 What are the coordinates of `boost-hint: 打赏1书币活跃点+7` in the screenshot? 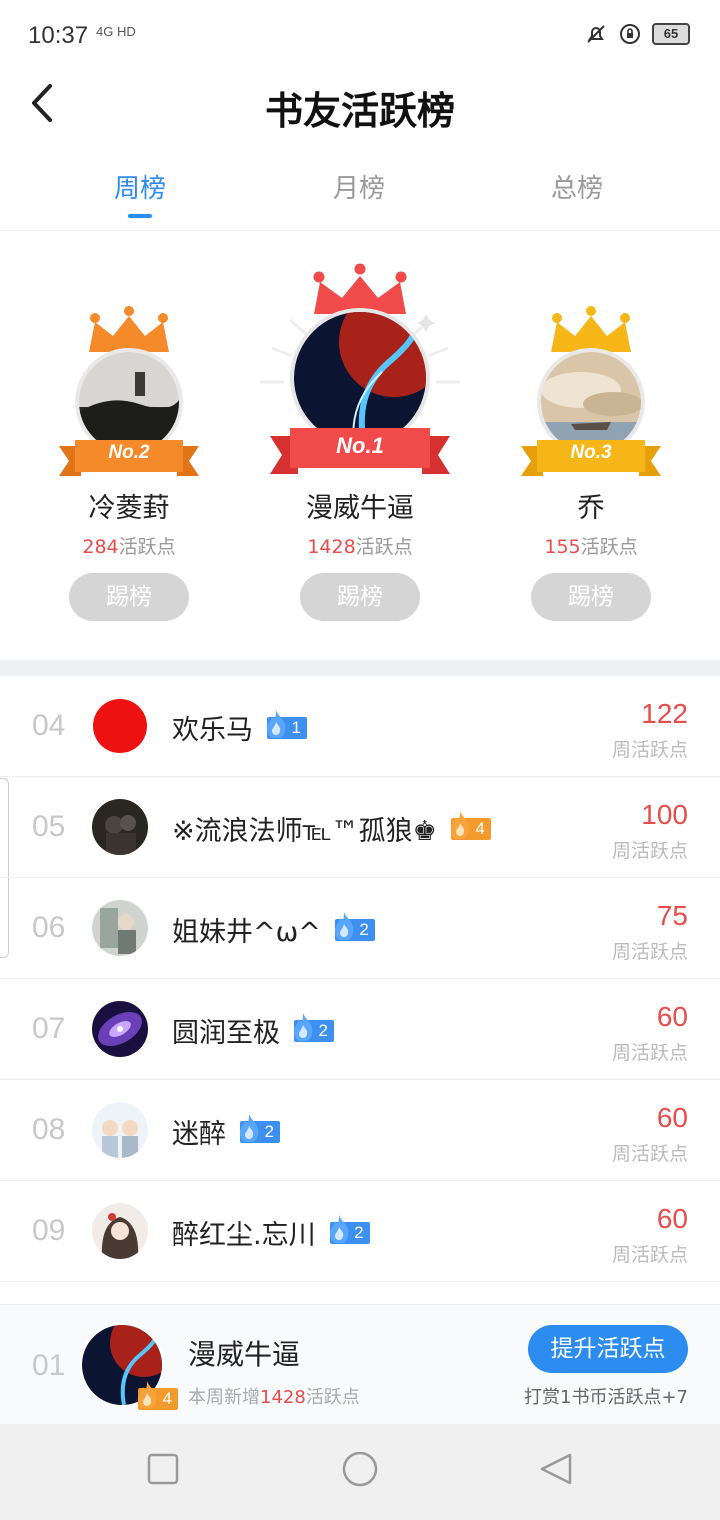 It's located at (606, 1397).